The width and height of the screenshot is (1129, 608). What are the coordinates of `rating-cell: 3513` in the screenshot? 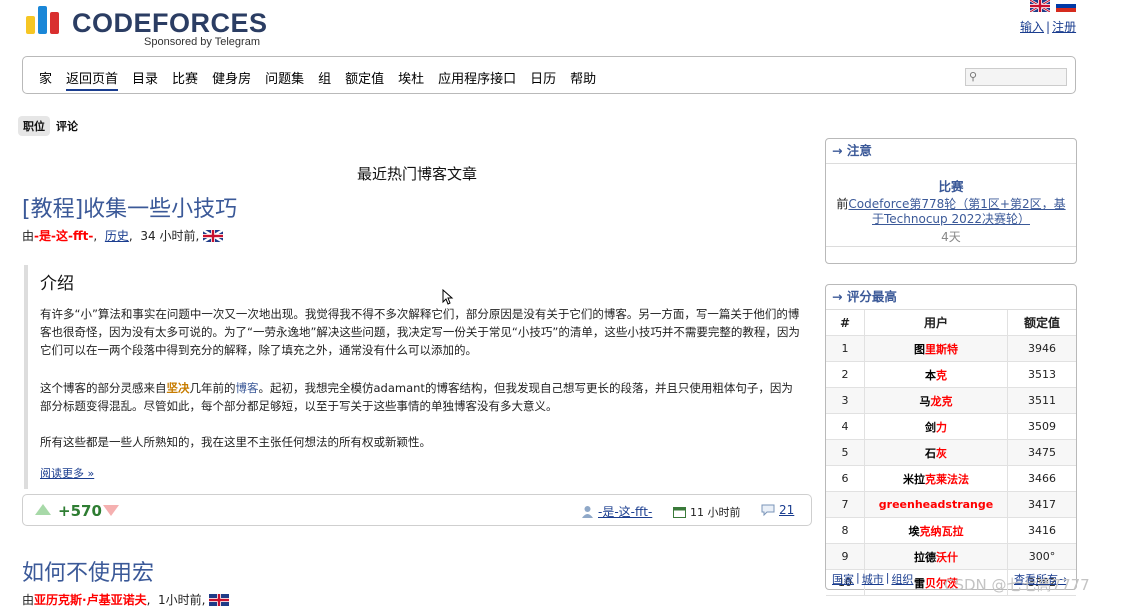 It's located at (1041, 374).